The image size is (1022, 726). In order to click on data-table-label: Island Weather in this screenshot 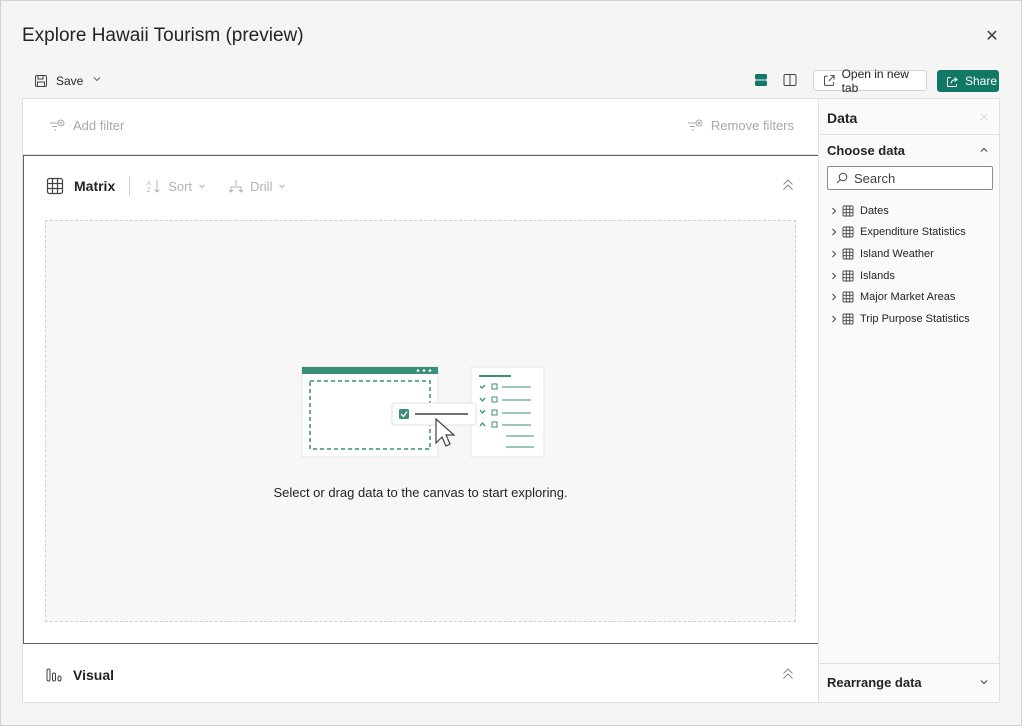, I will do `click(897, 253)`.